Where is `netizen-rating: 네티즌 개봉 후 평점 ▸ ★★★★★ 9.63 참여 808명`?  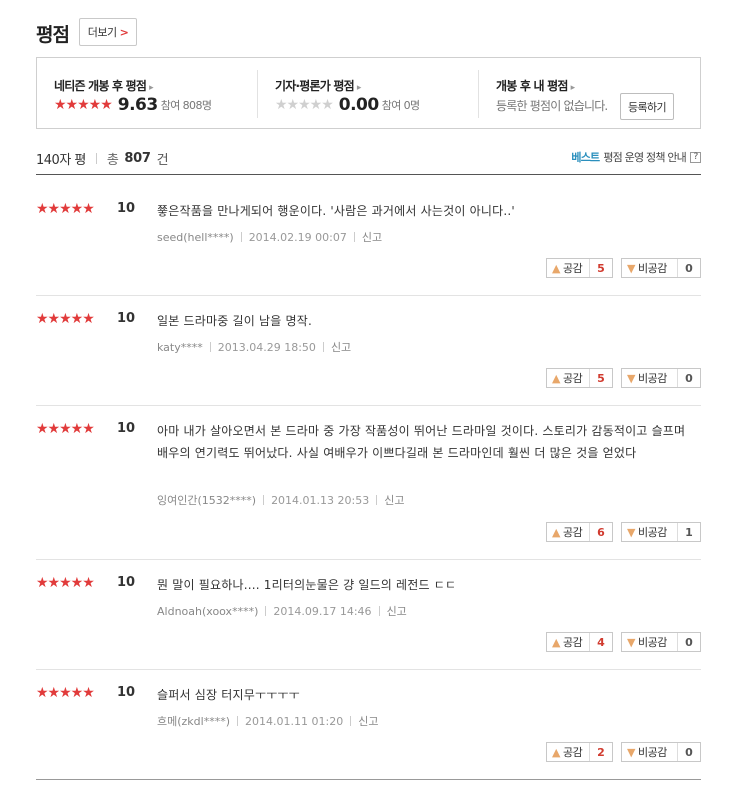 netizen-rating: 네티즌 개봉 후 평점 ▸ ★★★★★ 9.63 참여 808명 is located at coordinates (147, 93).